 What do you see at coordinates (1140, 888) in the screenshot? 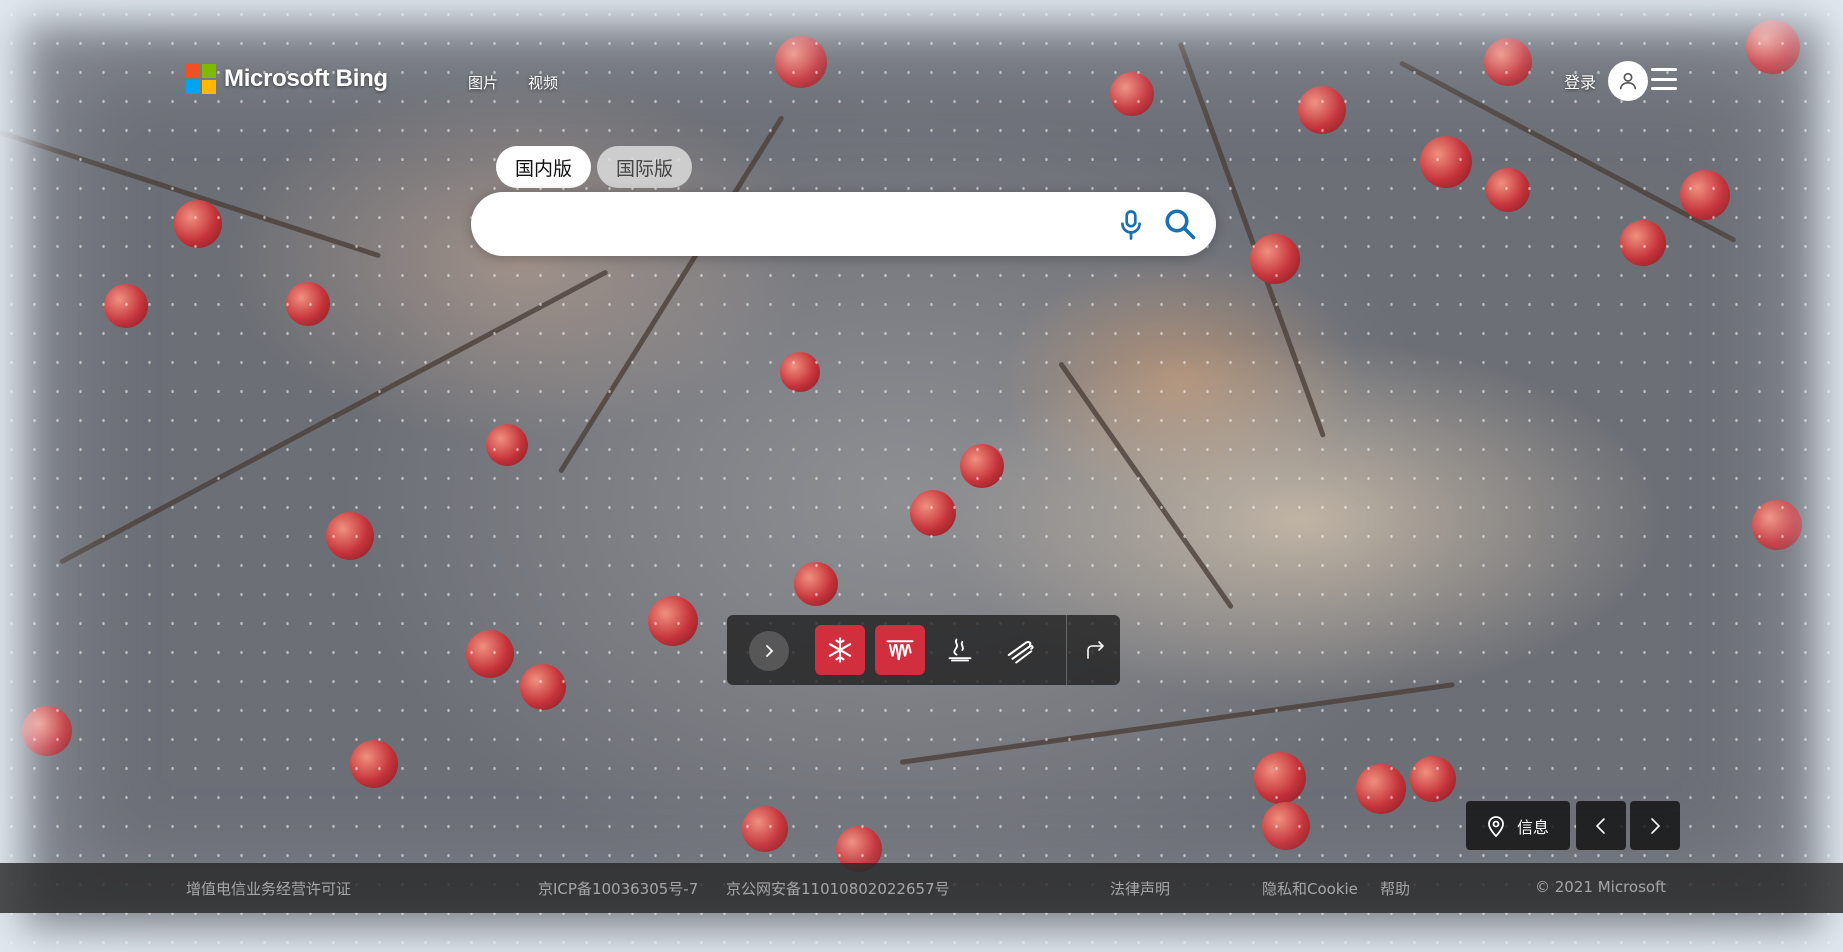
I see `footer-link-legal: 法律声明` at bounding box center [1140, 888].